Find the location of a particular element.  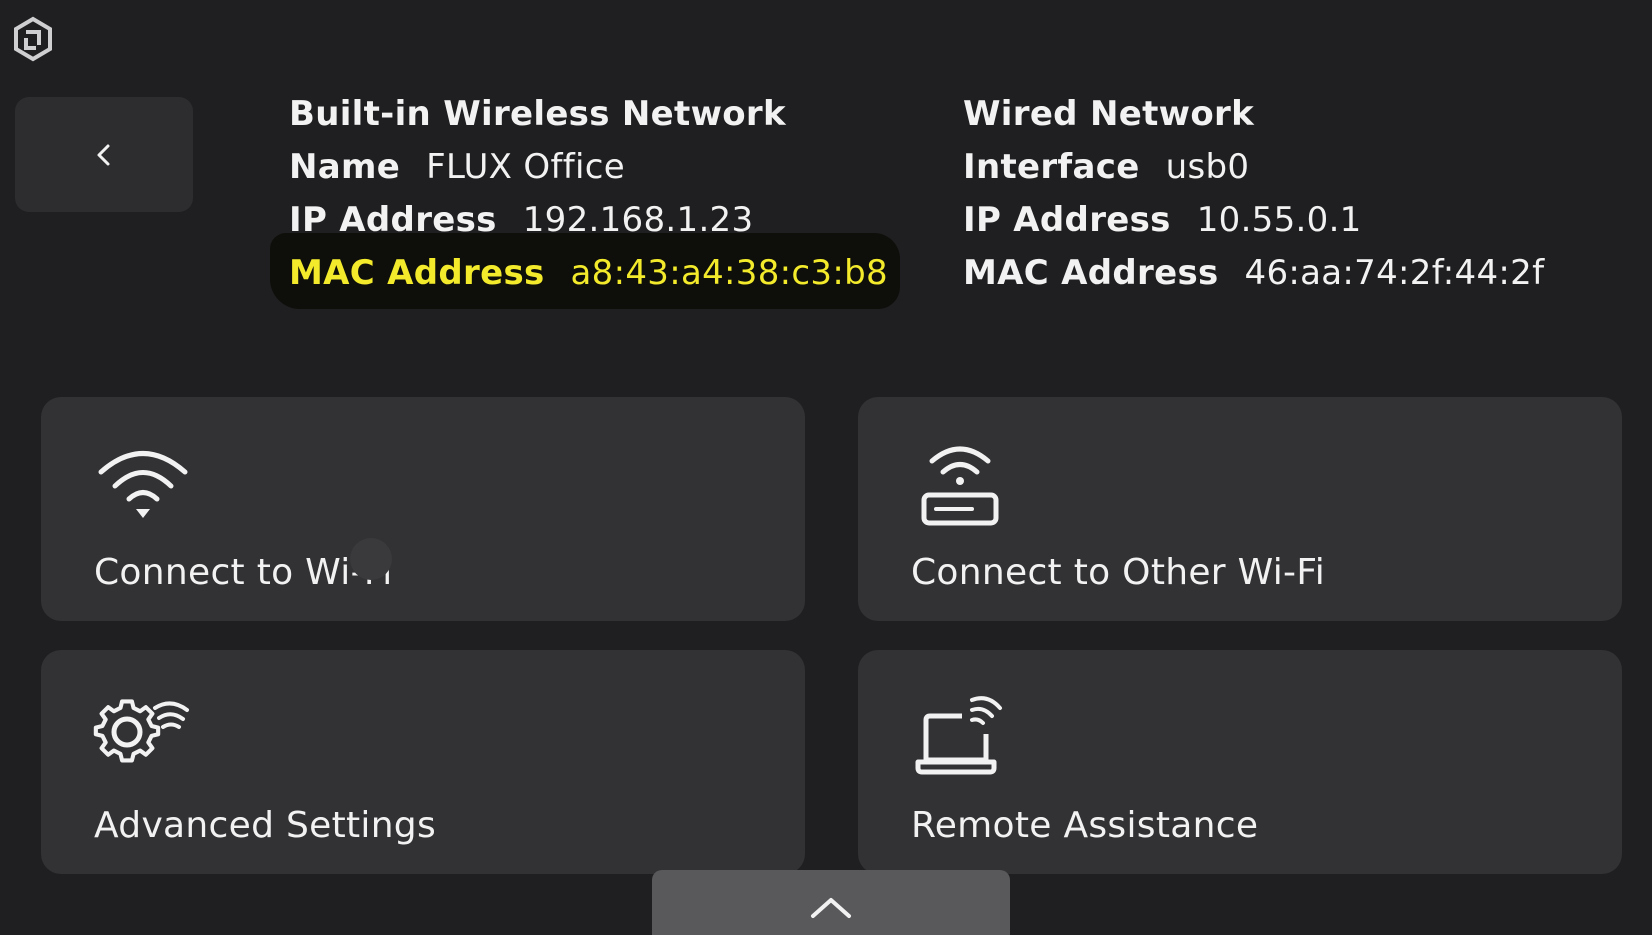

wifi-router-icon is located at coordinates (960, 486).